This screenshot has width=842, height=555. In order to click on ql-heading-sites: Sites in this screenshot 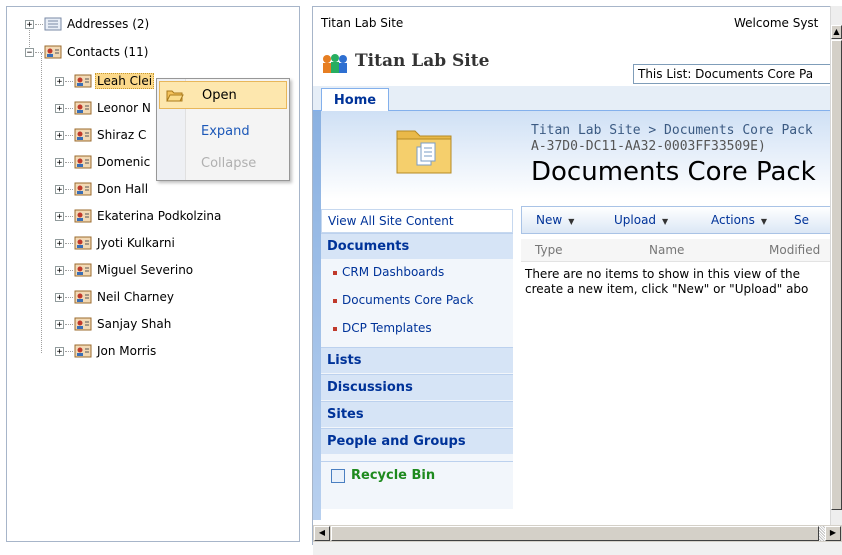, I will do `click(417, 414)`.